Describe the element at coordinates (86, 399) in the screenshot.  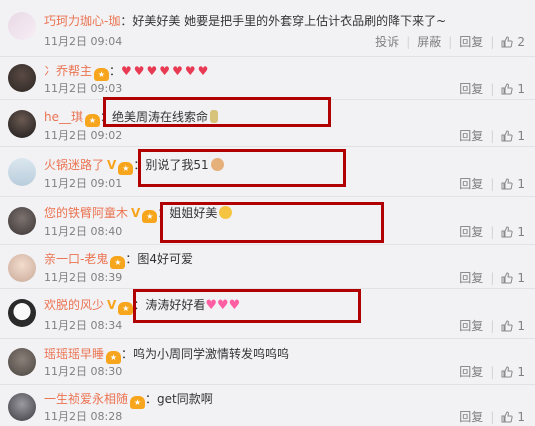
I see `username-link: 一生祯爱永相随` at that location.